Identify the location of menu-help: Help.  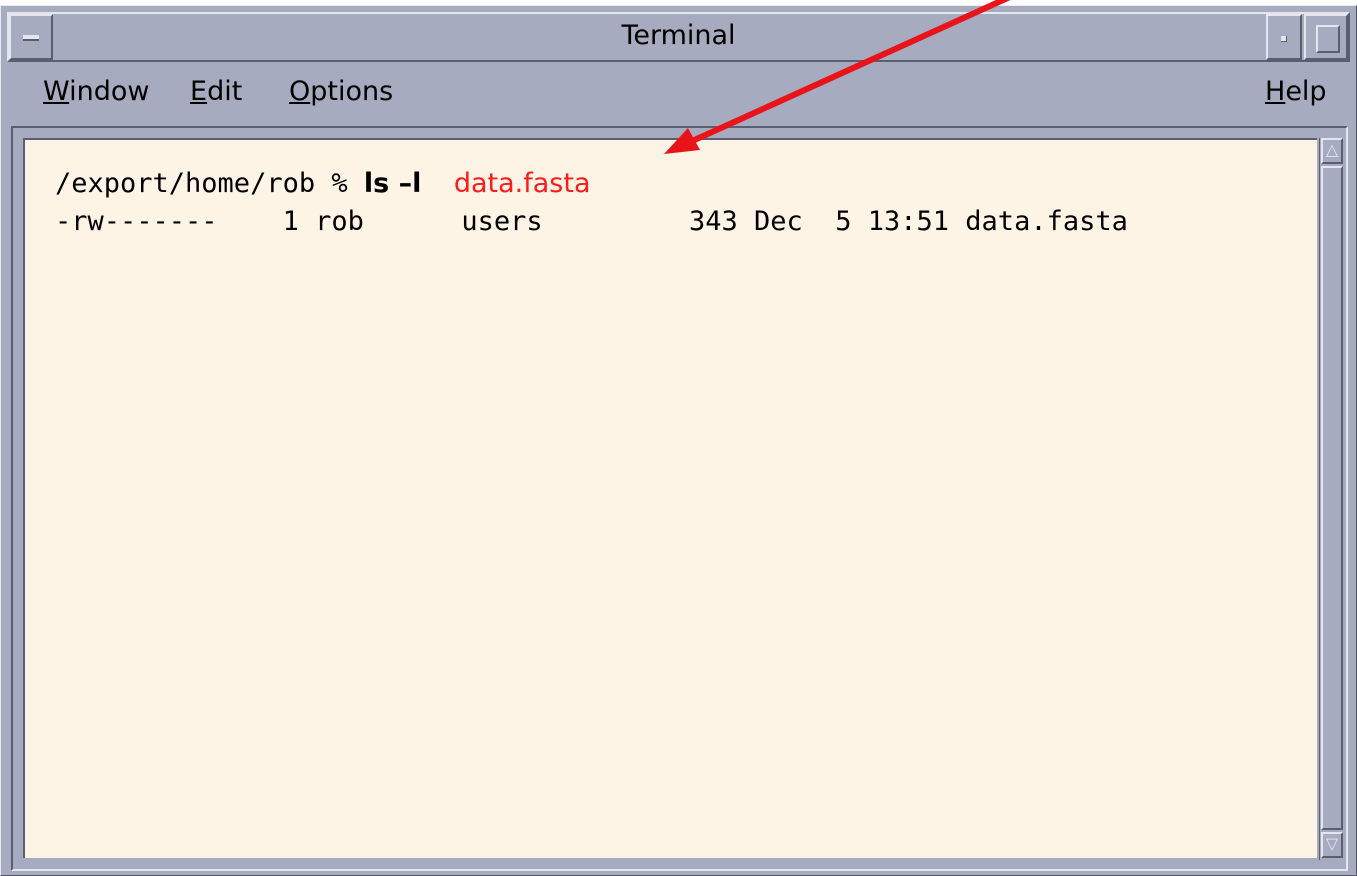
(1296, 91).